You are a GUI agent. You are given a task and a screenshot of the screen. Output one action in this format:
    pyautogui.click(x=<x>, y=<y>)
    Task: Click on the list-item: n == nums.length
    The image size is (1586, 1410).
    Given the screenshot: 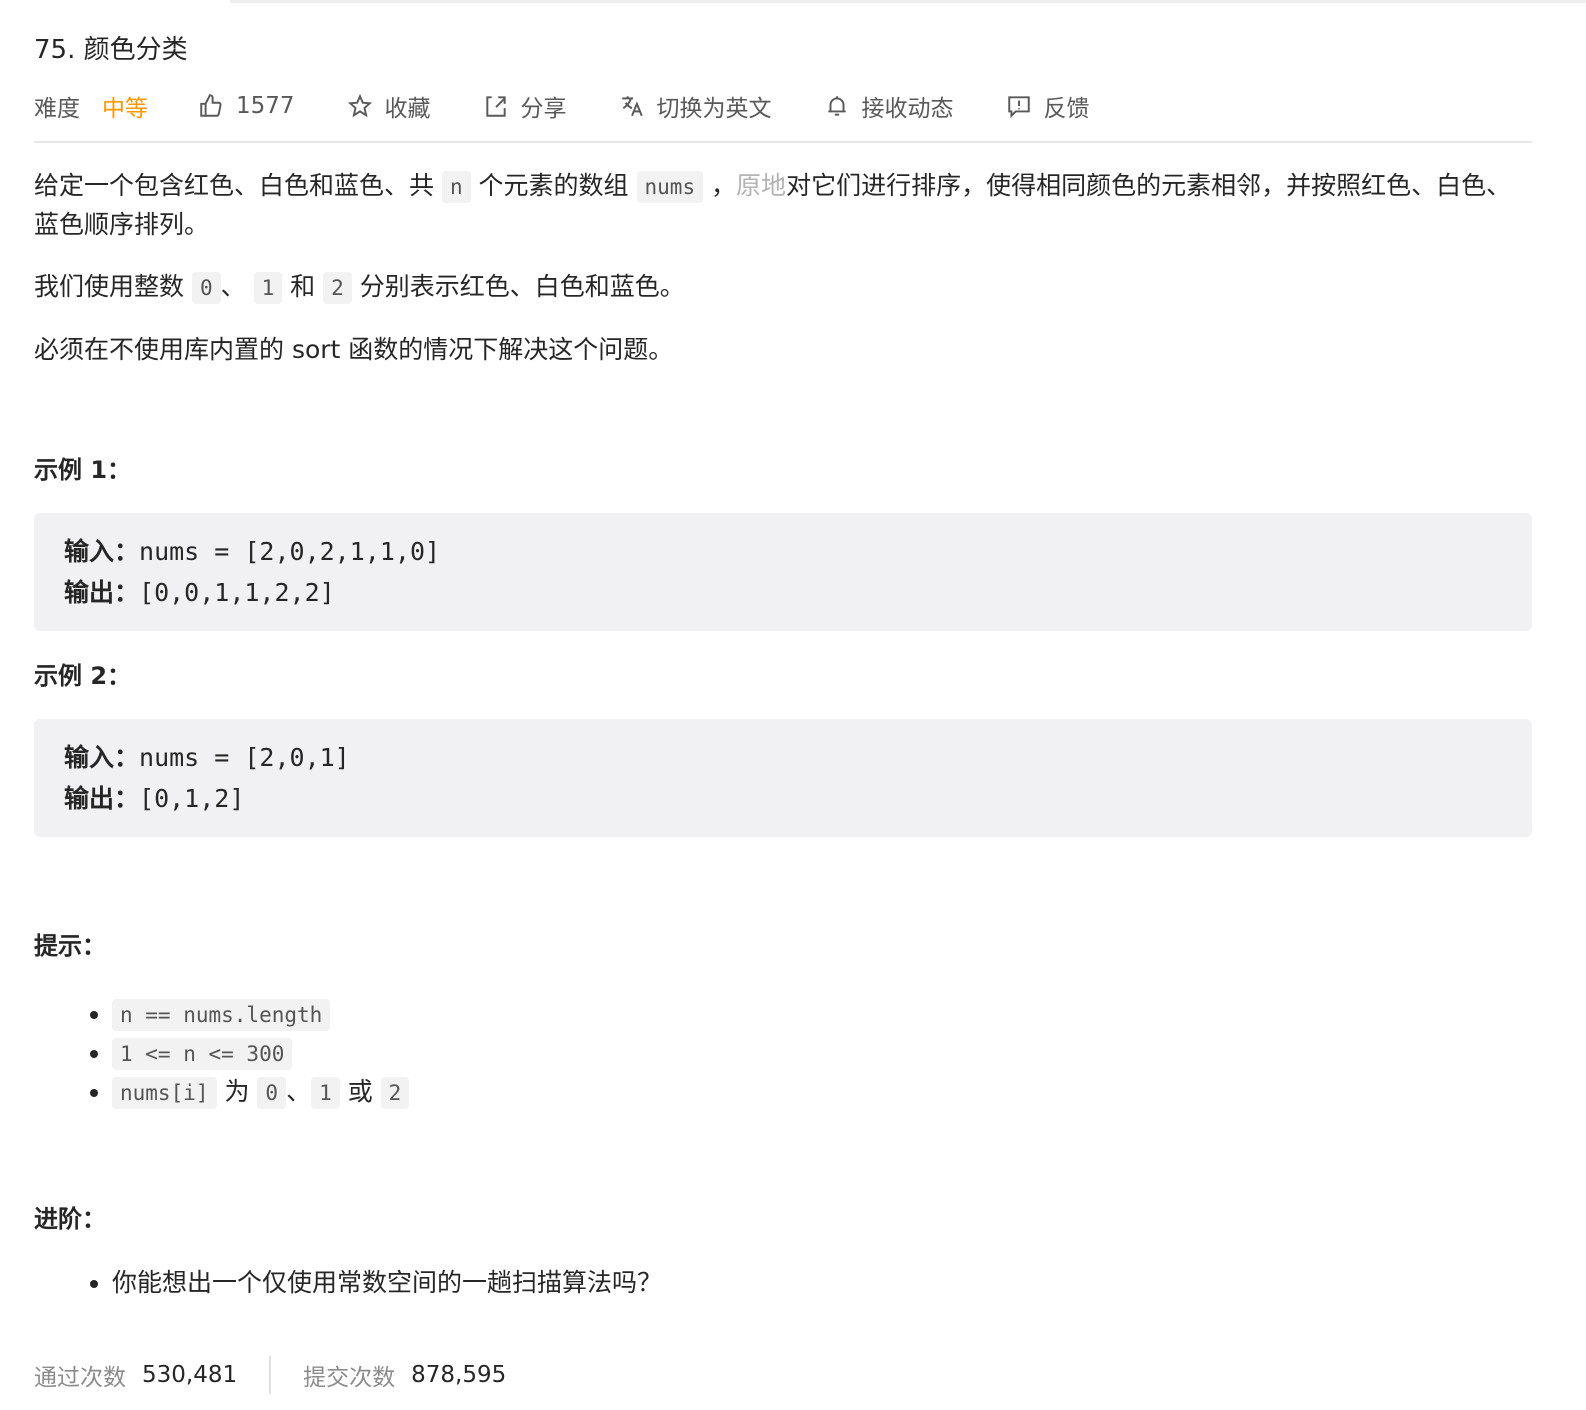 What is the action you would take?
    pyautogui.click(x=822, y=1014)
    